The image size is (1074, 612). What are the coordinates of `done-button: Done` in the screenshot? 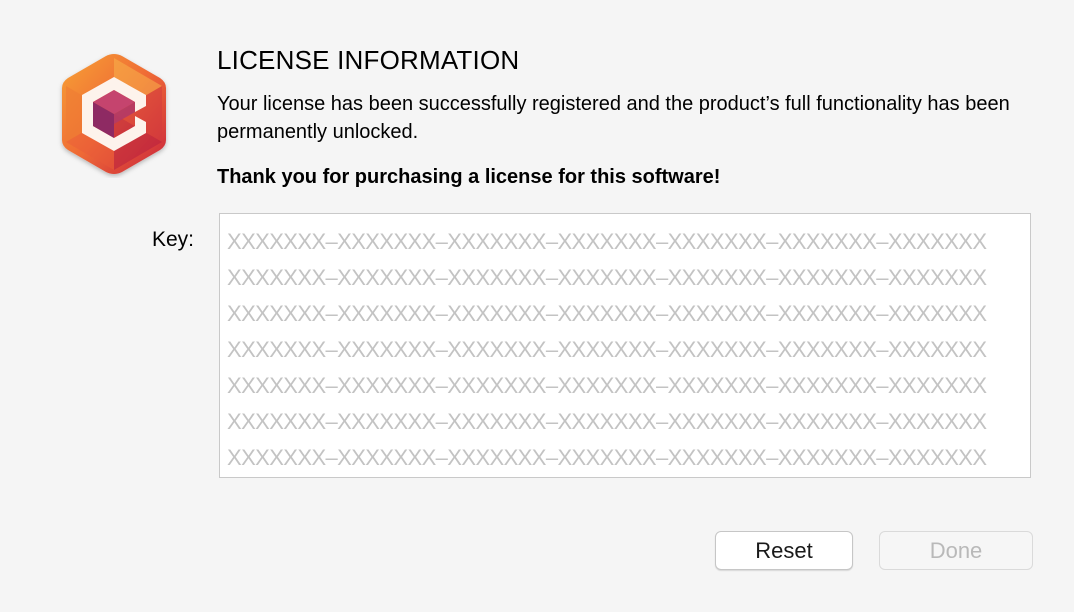 It's located at (956, 550).